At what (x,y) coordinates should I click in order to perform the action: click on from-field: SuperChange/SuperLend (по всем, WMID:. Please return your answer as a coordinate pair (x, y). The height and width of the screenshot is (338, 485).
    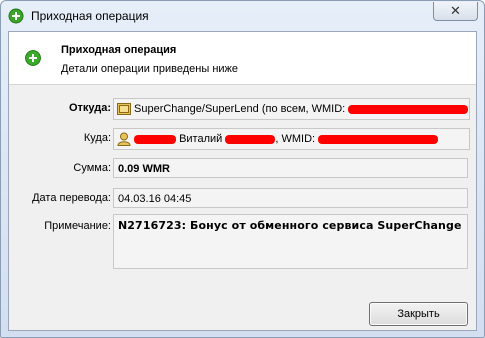
    Looking at the image, I should click on (291, 109).